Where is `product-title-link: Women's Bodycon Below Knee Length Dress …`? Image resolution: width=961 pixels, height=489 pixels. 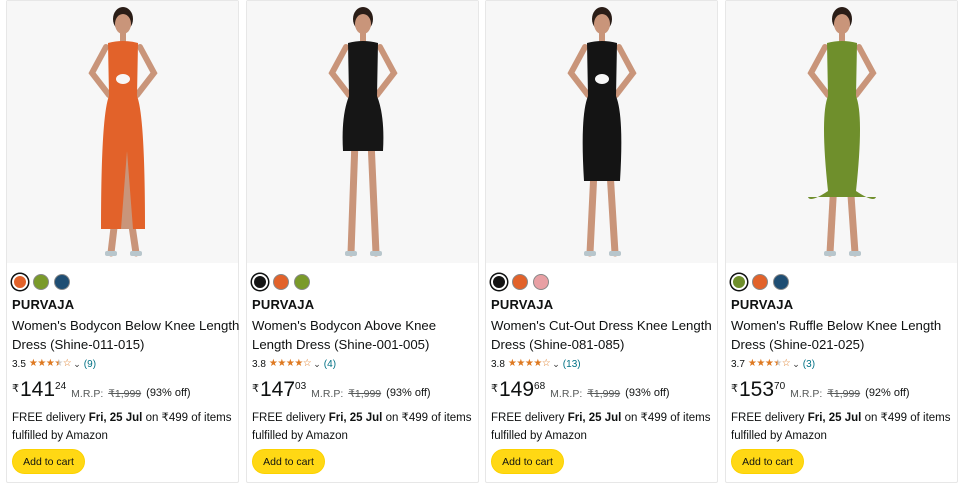
product-title-link: Women's Bodycon Below Knee Length Dress … is located at coordinates (126, 335).